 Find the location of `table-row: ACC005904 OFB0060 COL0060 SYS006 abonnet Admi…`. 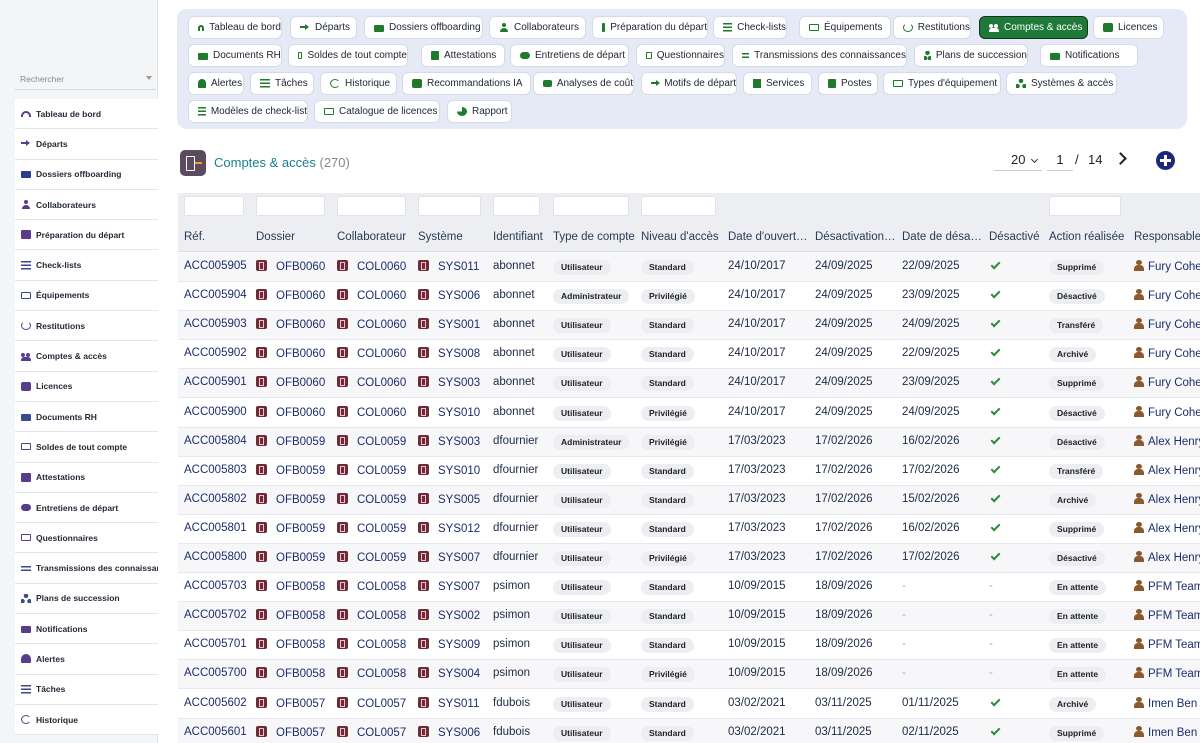

table-row: ACC005904 OFB0060 COL0060 SYS006 abonnet Admi… is located at coordinates (689, 297).